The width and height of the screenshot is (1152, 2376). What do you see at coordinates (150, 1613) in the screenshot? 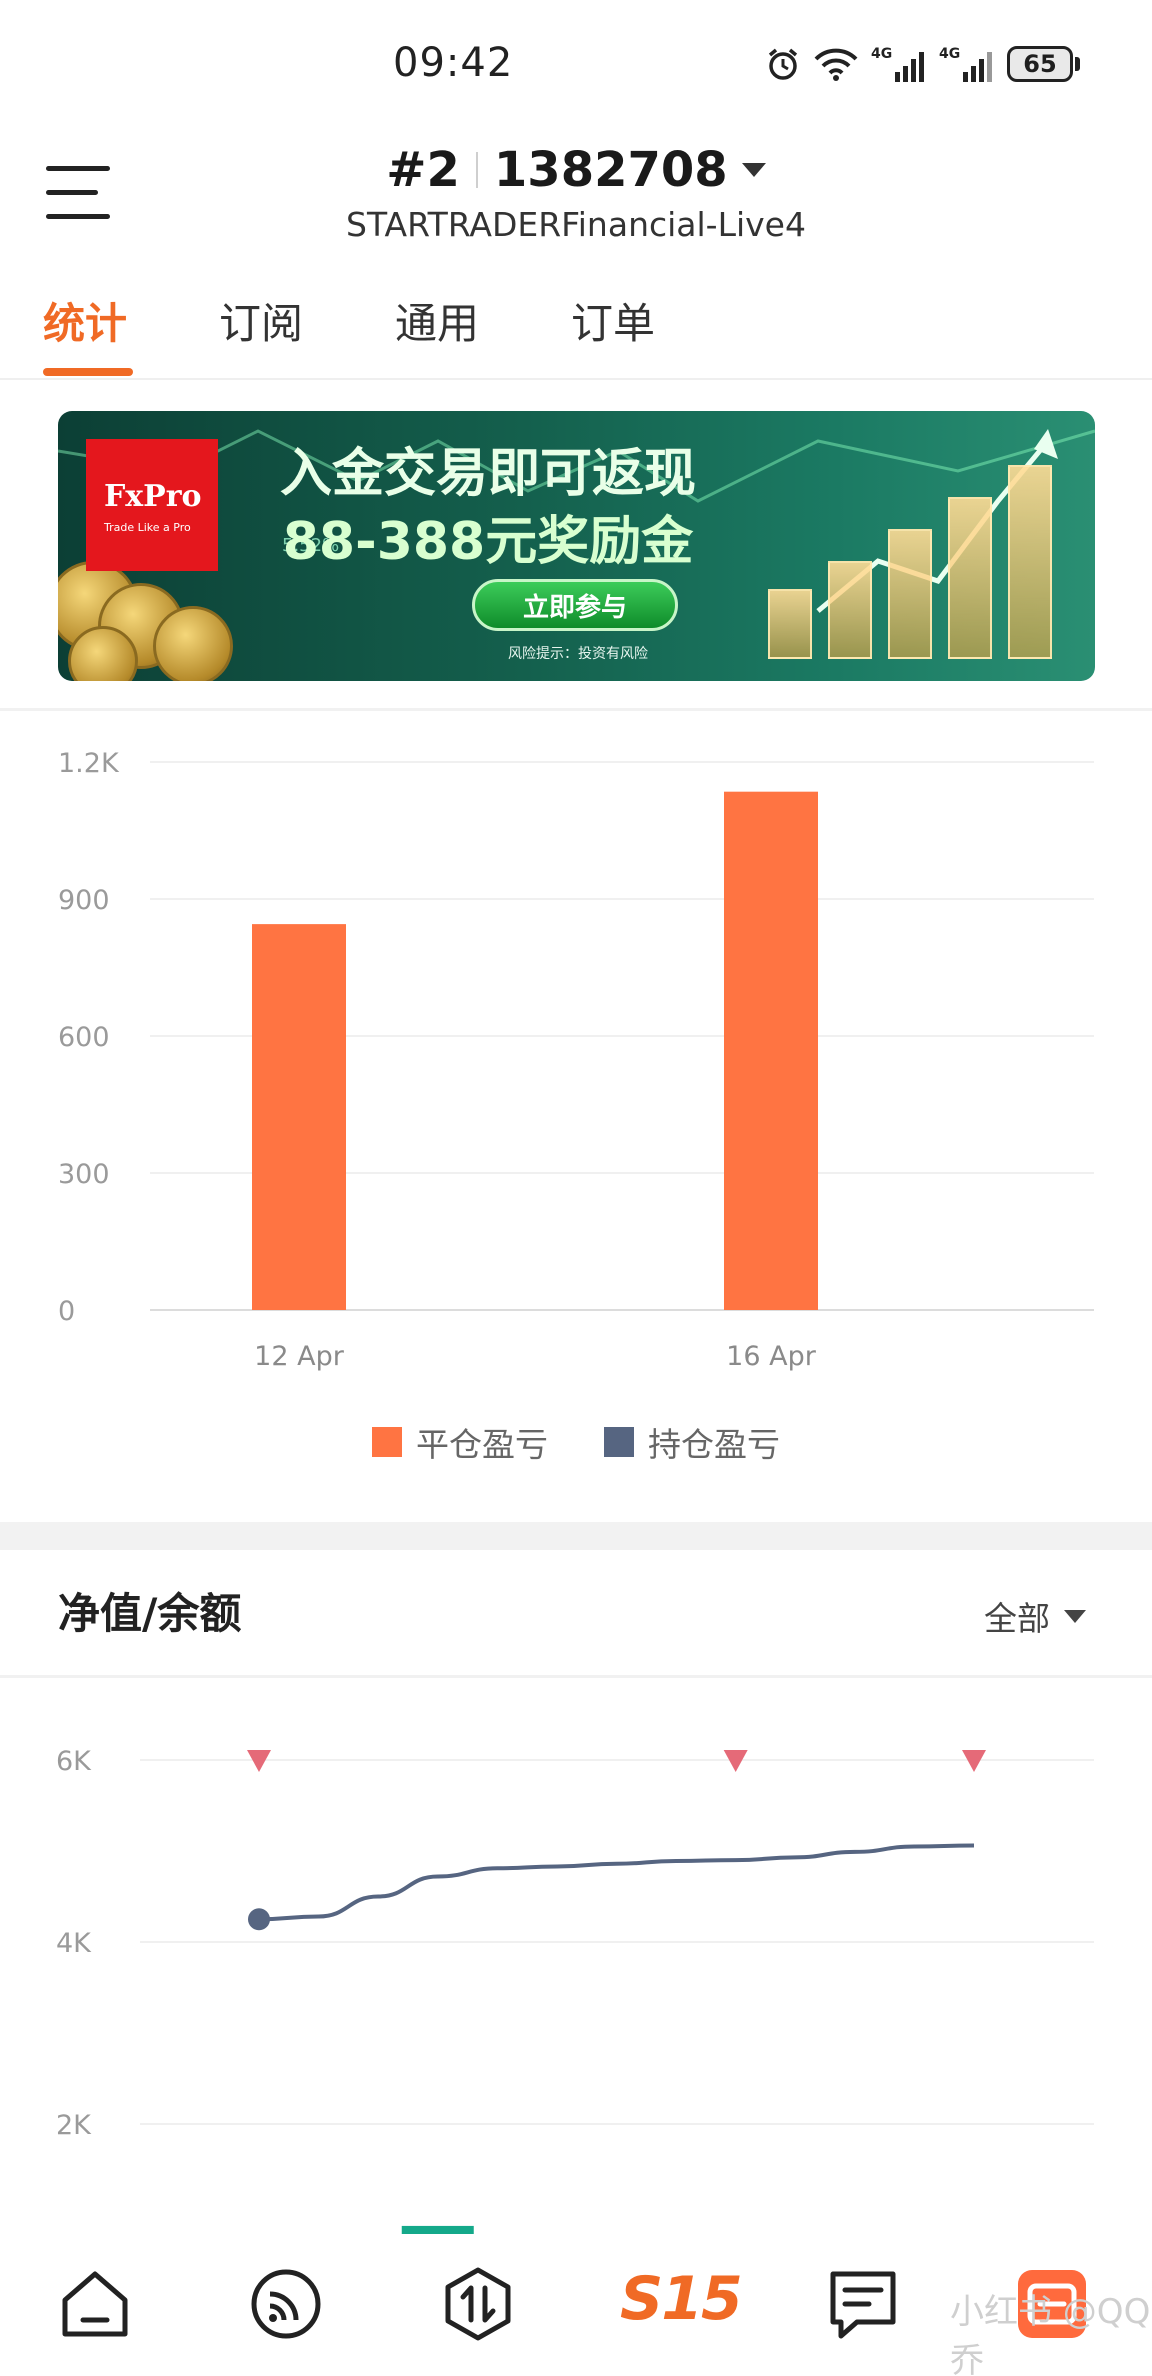
I see `equity-balance-title: 净值/余额` at bounding box center [150, 1613].